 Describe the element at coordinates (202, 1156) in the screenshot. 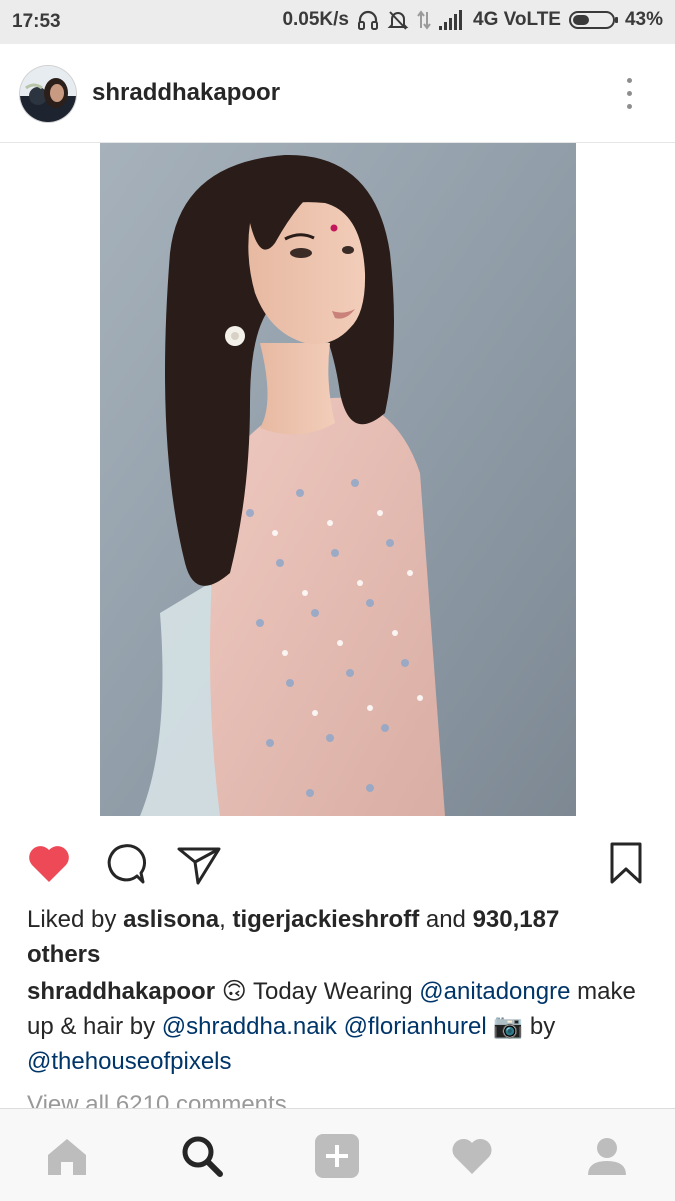

I see `search-icon` at that location.